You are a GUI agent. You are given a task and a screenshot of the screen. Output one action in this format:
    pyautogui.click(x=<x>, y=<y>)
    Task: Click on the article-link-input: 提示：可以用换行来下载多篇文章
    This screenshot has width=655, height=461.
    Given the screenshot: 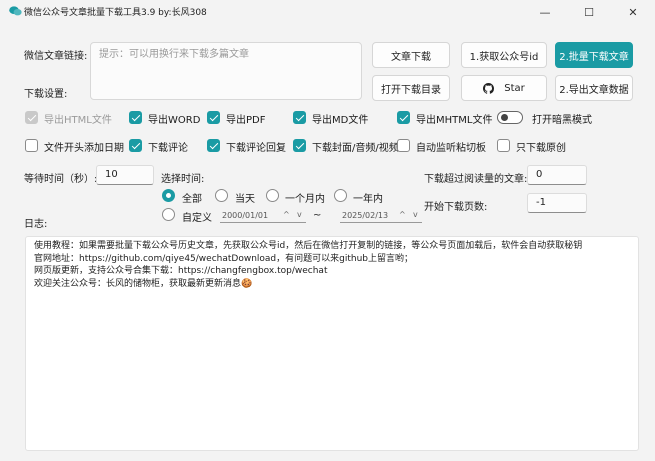 What is the action you would take?
    pyautogui.click(x=226, y=71)
    